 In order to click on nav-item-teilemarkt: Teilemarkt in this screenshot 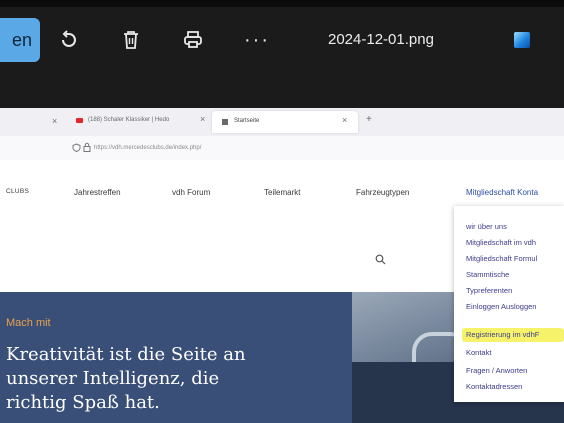, I will do `click(282, 192)`.